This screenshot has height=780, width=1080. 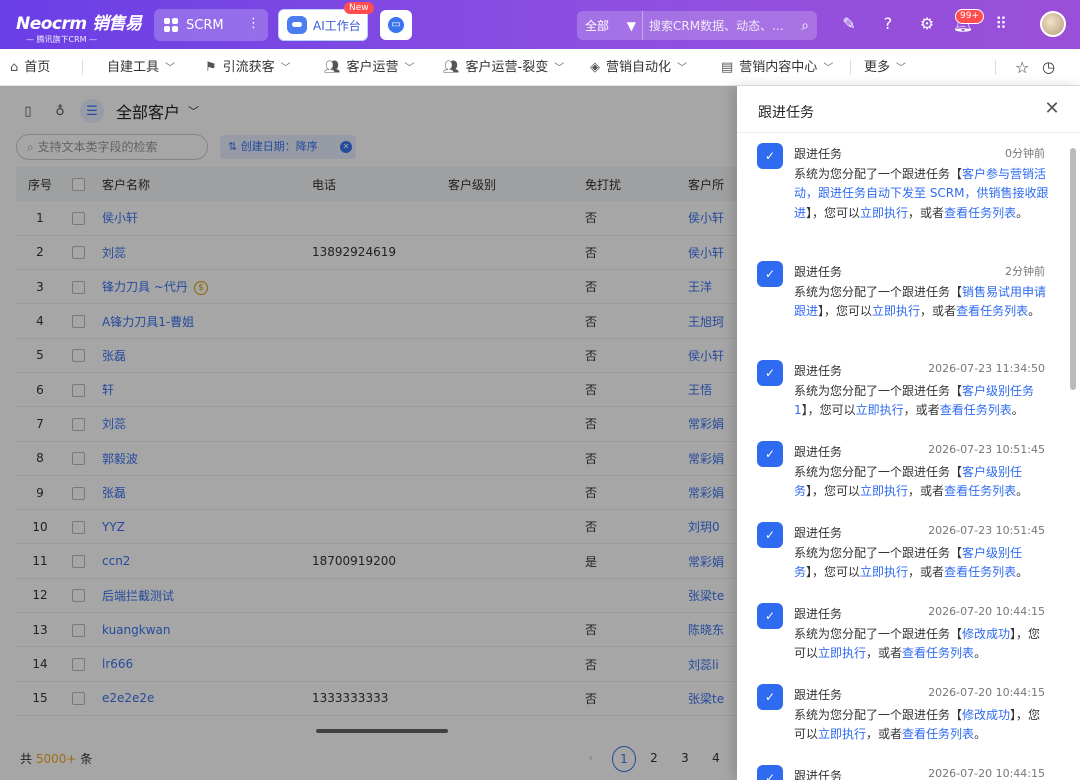 I want to click on nav-label: 营销自动化, so click(x=639, y=67).